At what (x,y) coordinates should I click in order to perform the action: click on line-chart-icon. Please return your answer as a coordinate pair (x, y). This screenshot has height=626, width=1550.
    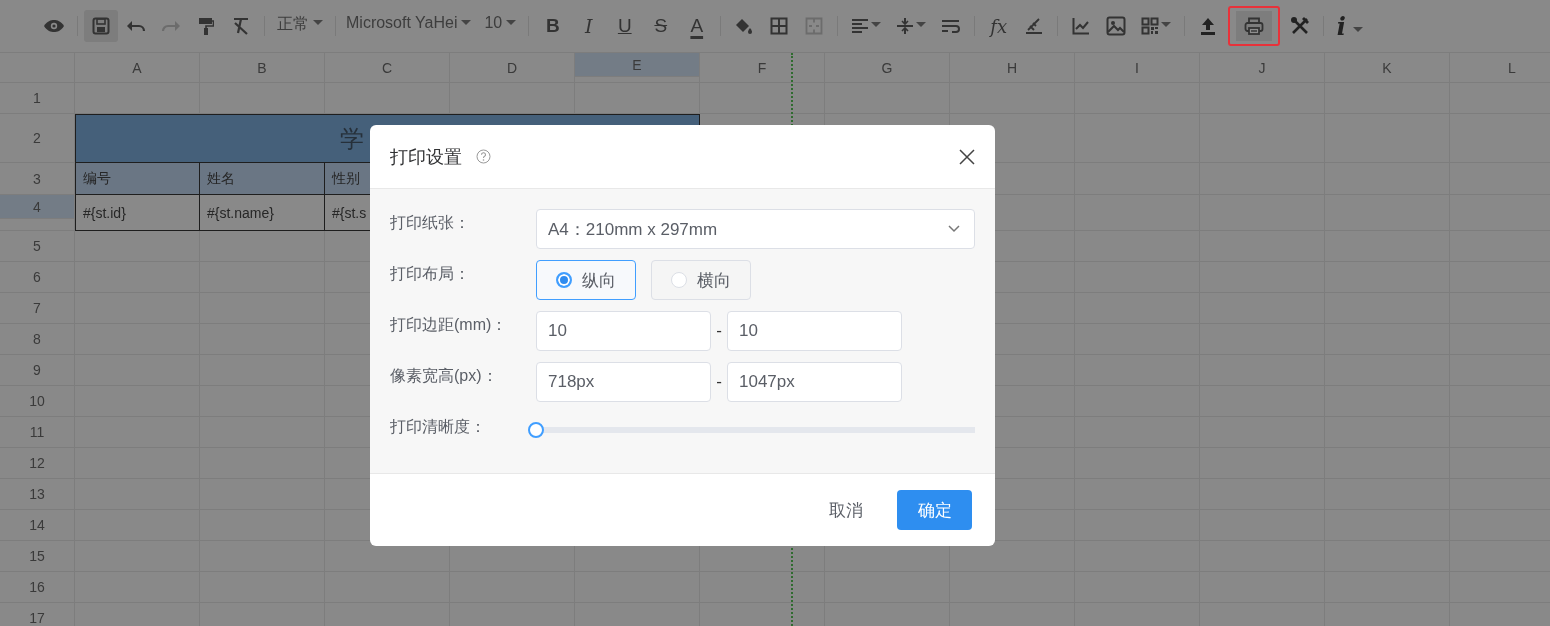
    Looking at the image, I should click on (1081, 26).